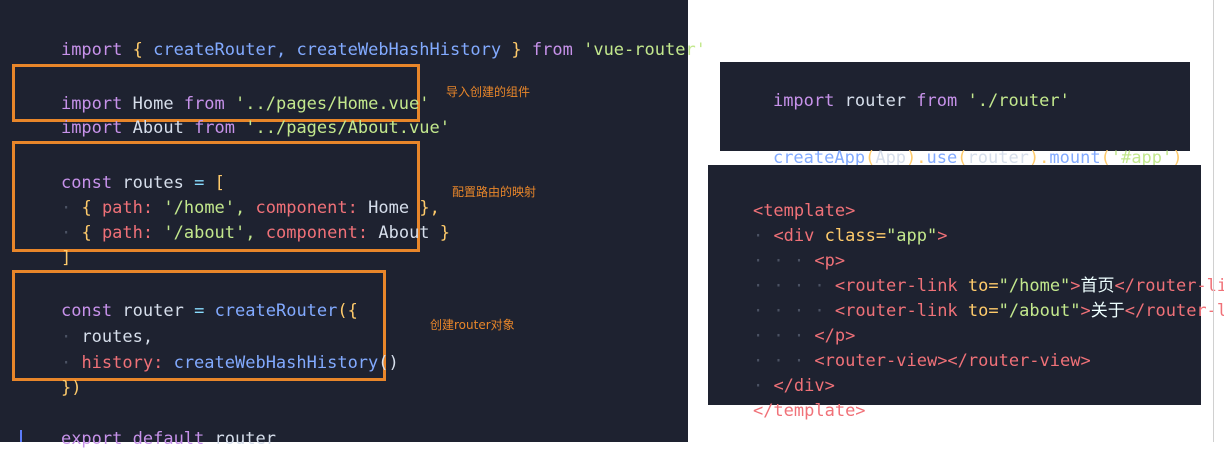  I want to click on code-line-export: export default router, so click(168, 439).